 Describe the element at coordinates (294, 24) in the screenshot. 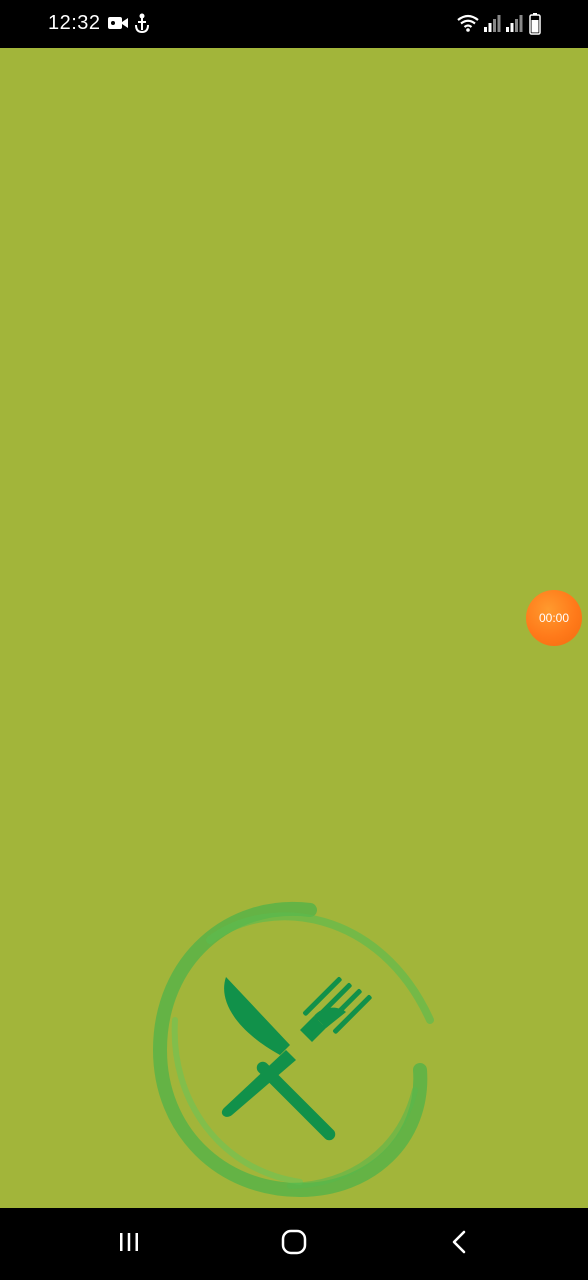

I see `status-bar: 12:32` at that location.